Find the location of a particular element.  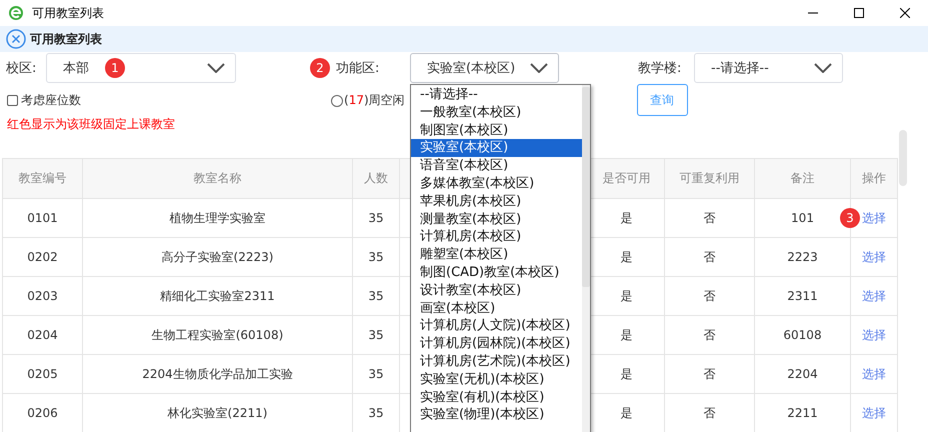

table-cell: 0206 is located at coordinates (43, 413).